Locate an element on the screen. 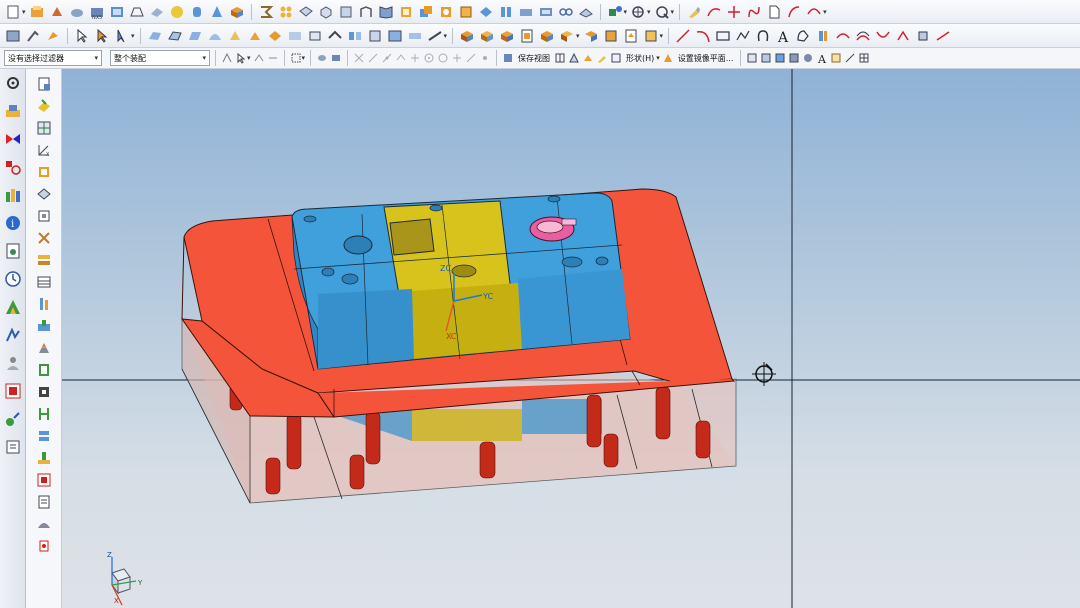 The width and height of the screenshot is (1080, 608). selection-filter-dropdown: 没有选择过滤器 ▾ is located at coordinates (53, 58).